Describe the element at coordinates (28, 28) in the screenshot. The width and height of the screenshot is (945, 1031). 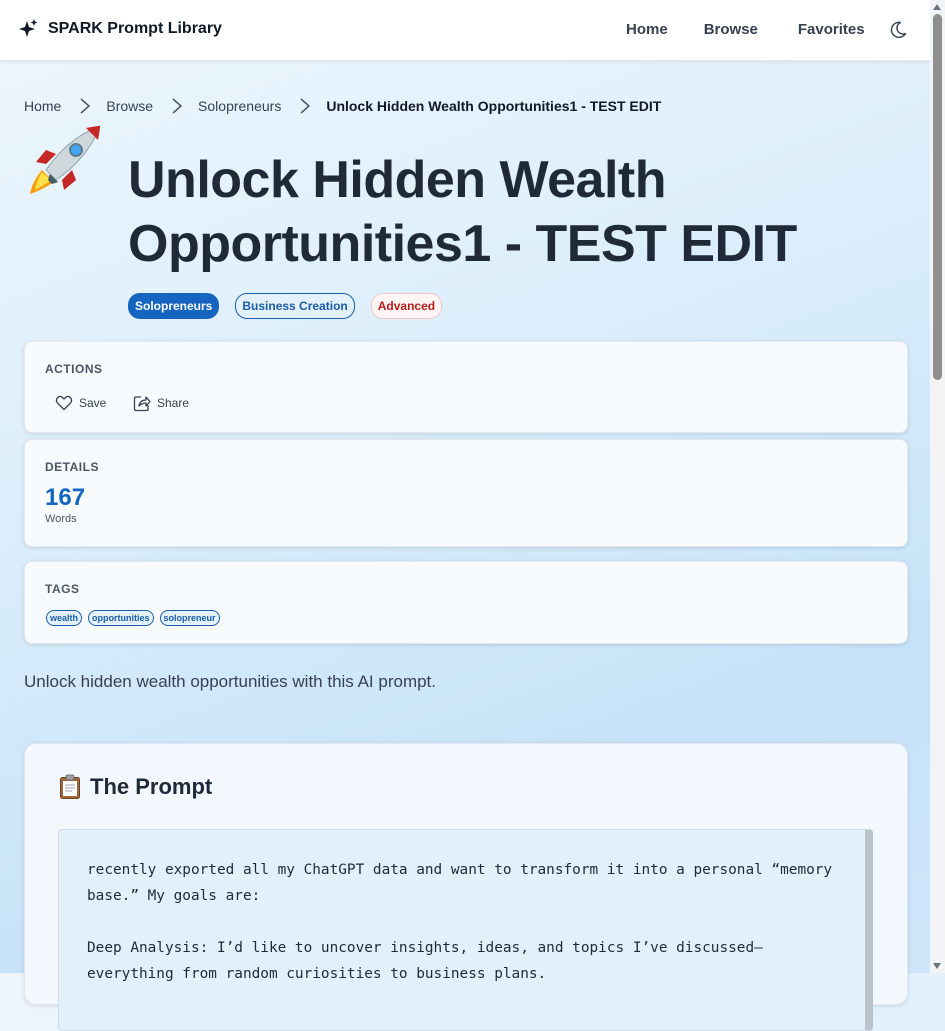
I see `sparkles-icon` at that location.